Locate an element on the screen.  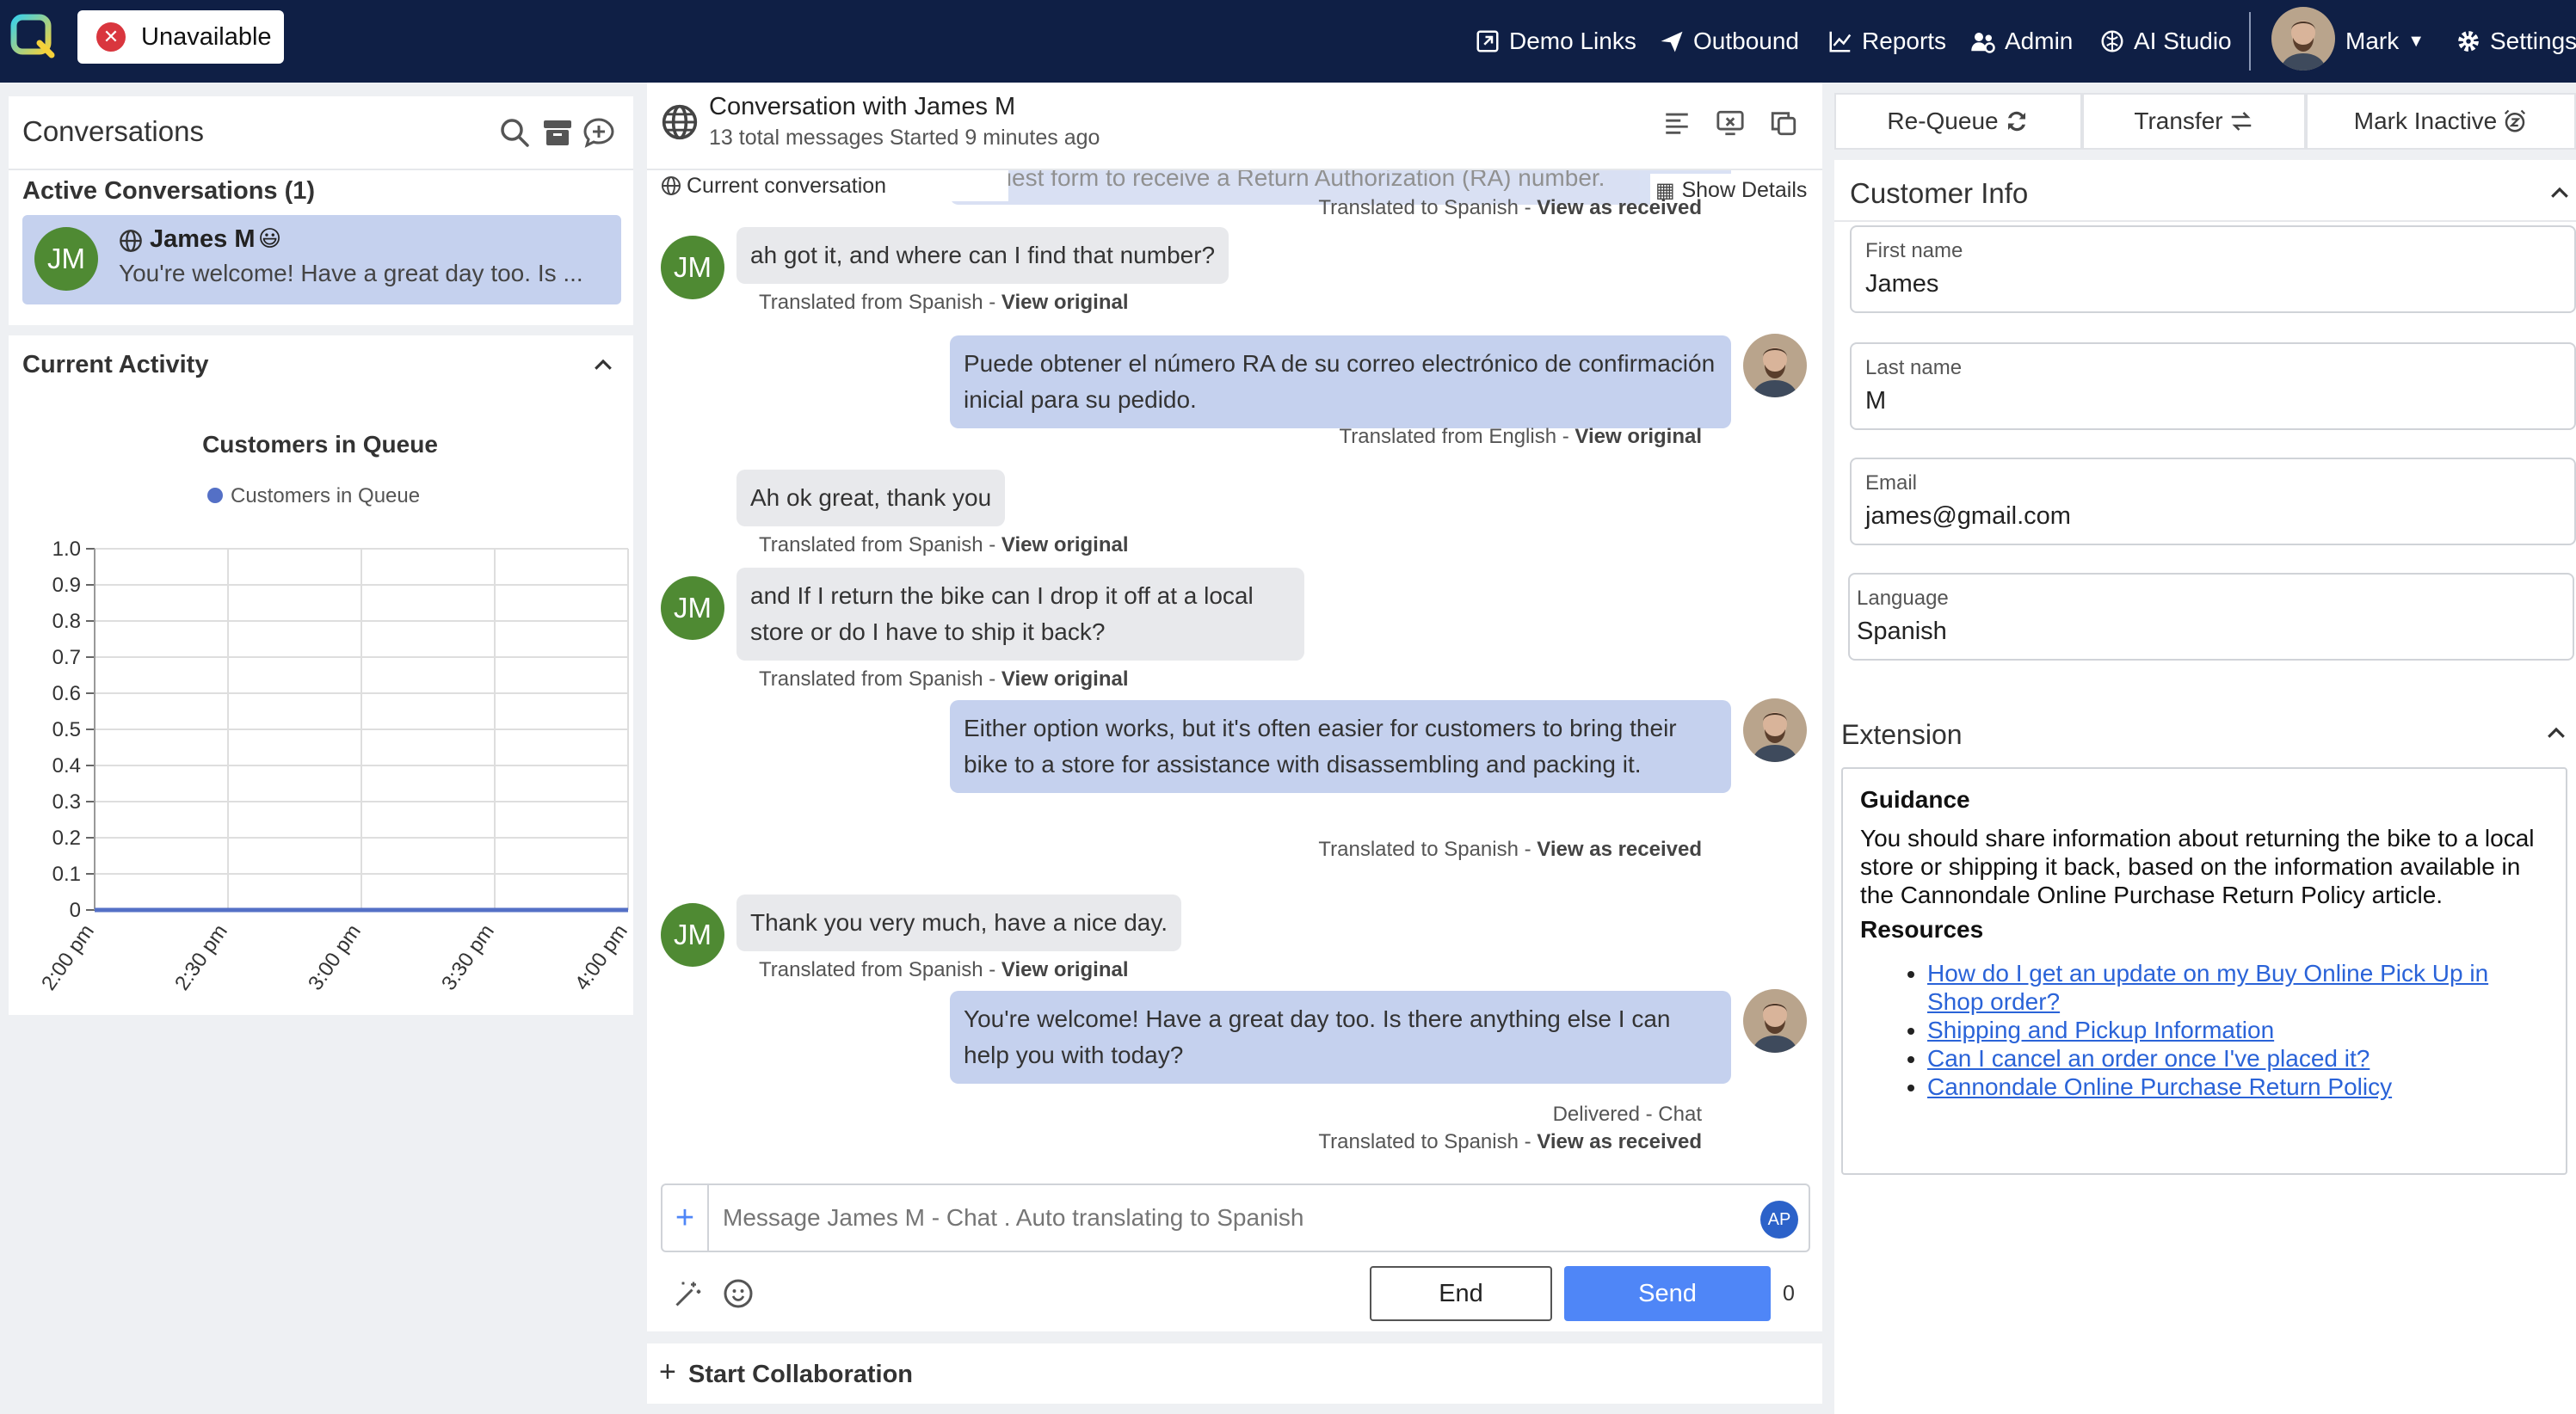
globe-icon is located at coordinates (672, 185).